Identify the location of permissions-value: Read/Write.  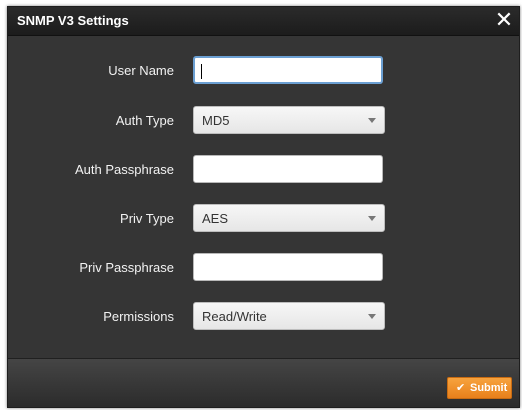
(234, 316).